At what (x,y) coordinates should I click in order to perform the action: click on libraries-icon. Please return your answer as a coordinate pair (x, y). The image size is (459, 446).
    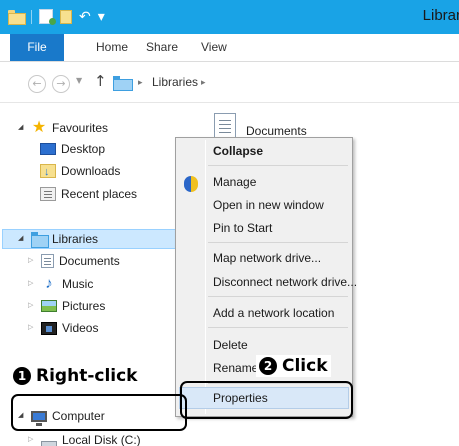
    Looking at the image, I should click on (40, 240).